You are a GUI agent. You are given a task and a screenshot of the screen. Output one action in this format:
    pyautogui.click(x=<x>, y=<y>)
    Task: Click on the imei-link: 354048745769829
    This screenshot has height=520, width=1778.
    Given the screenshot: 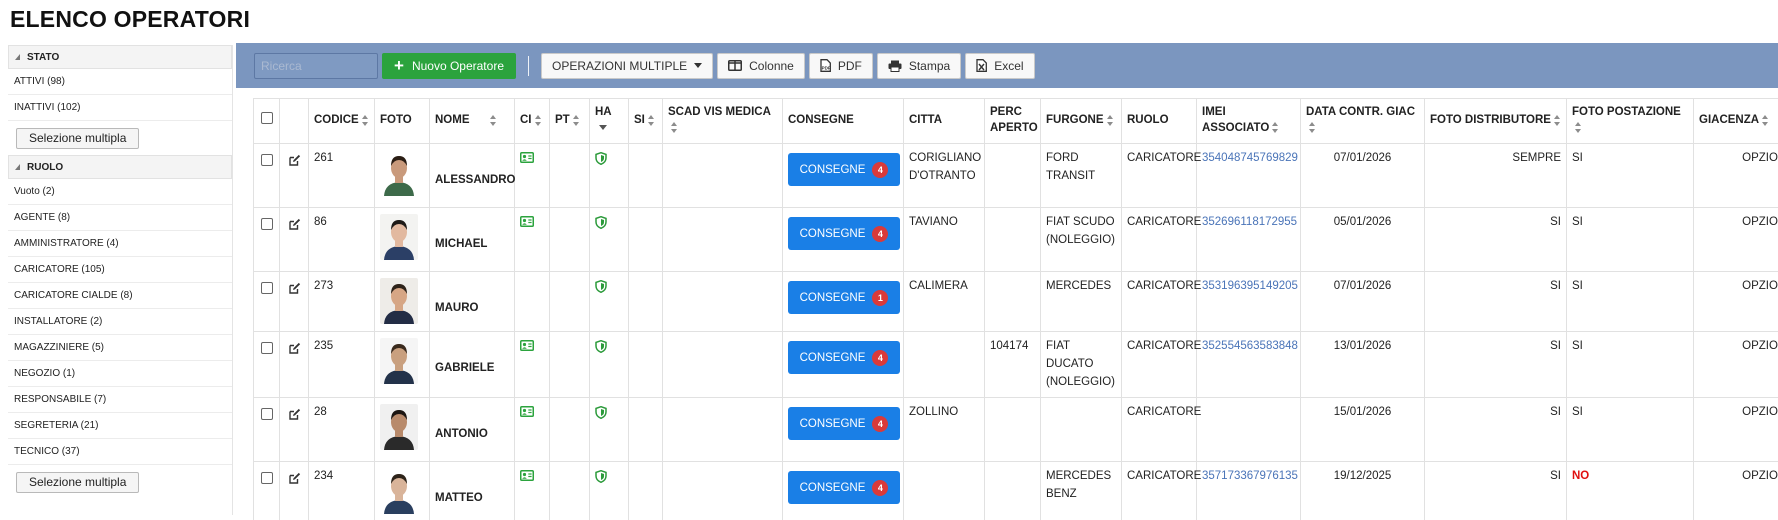 What is the action you would take?
    pyautogui.click(x=1250, y=158)
    